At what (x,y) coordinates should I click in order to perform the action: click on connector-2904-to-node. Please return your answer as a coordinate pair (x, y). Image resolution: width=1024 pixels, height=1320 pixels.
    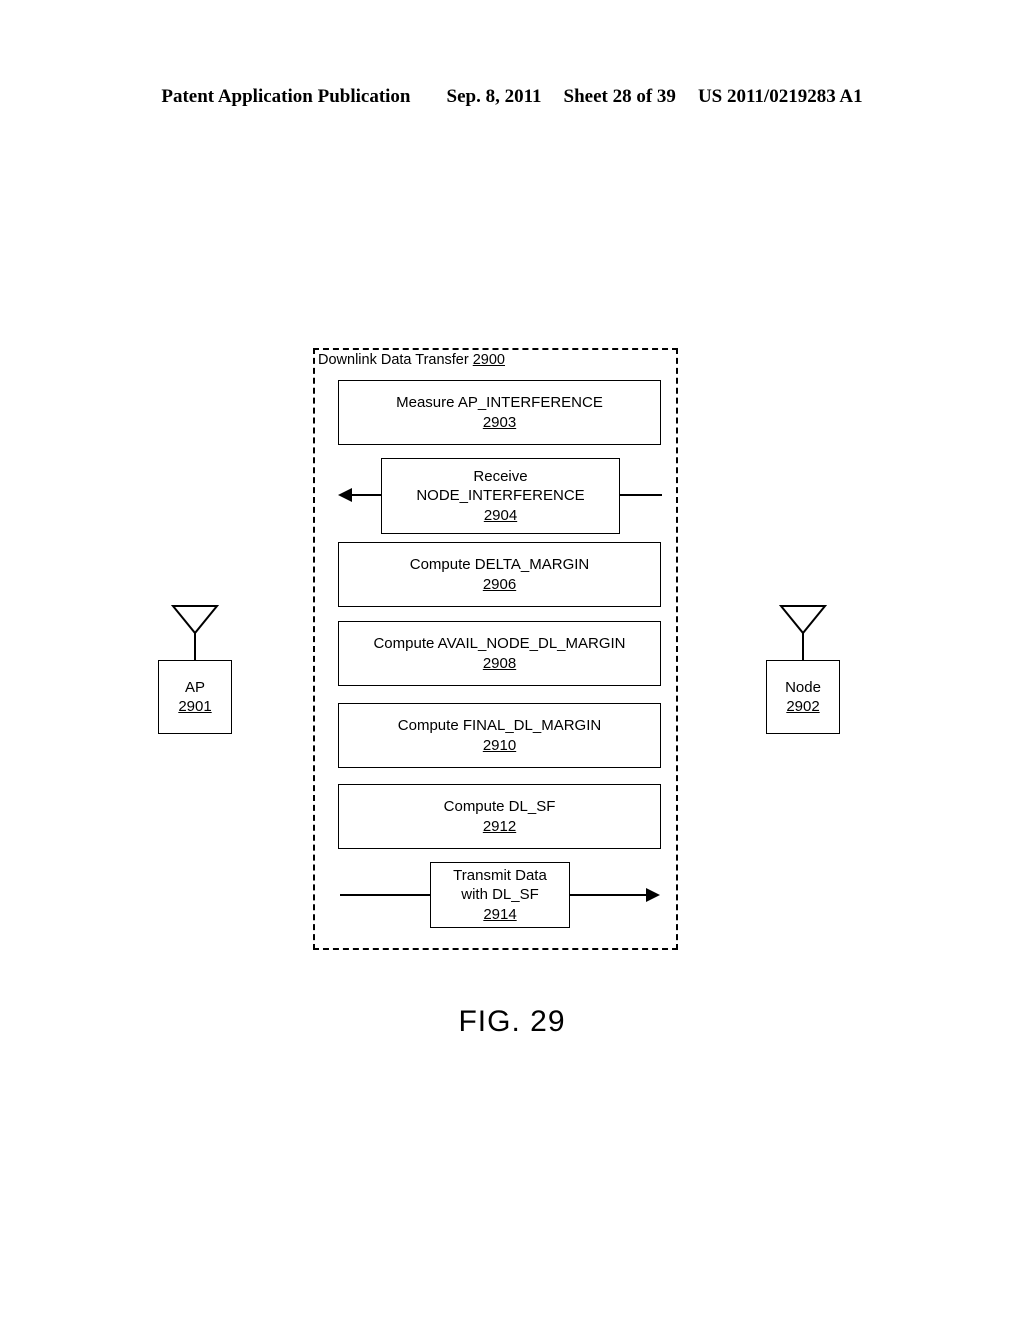
    Looking at the image, I should click on (641, 495).